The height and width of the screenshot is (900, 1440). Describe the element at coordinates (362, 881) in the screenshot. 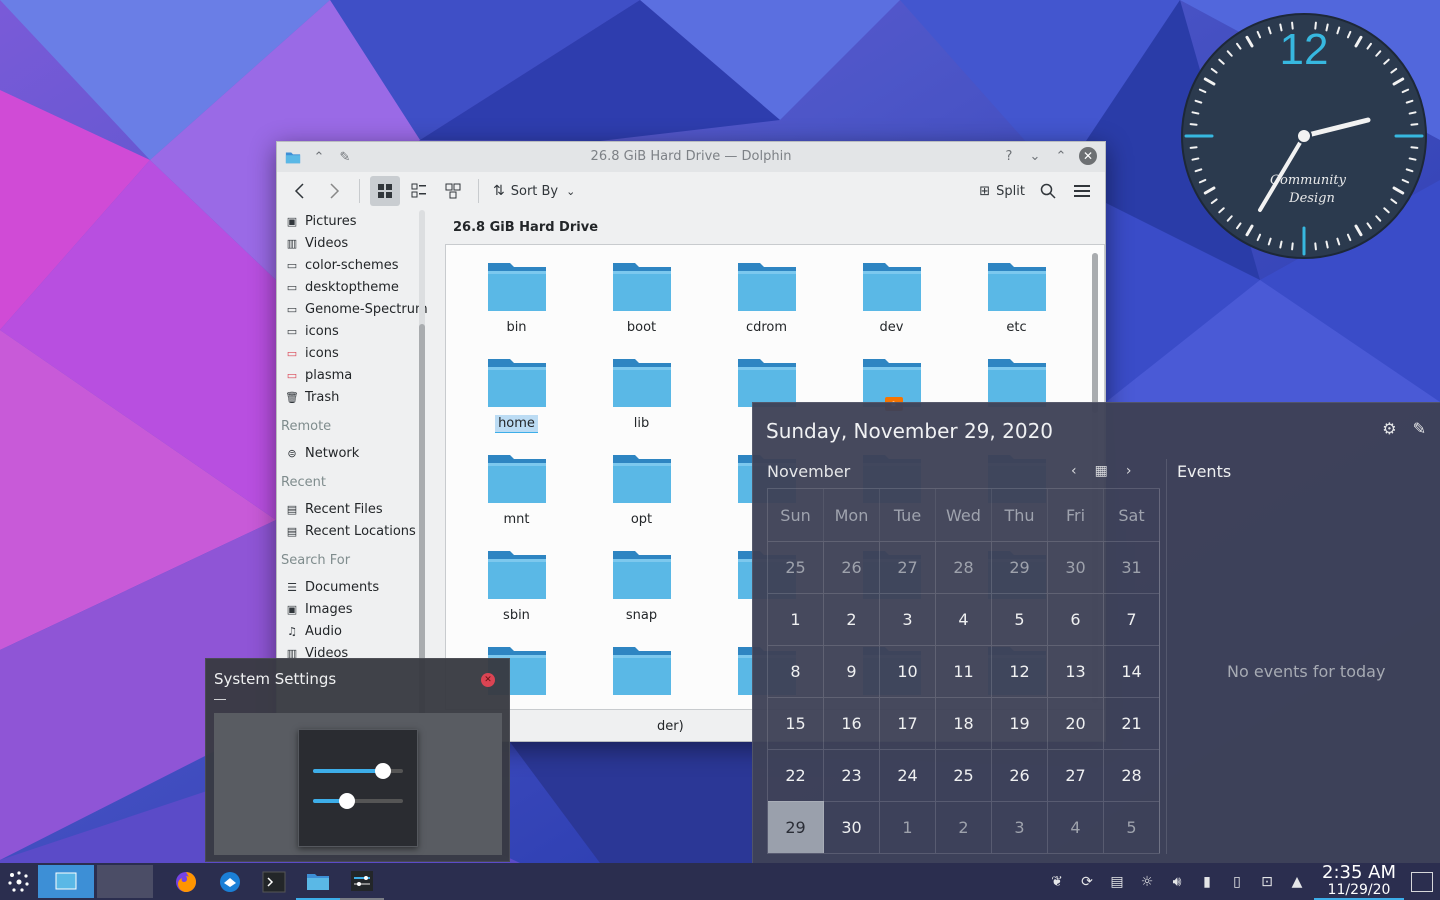

I see `task-system-settings` at that location.